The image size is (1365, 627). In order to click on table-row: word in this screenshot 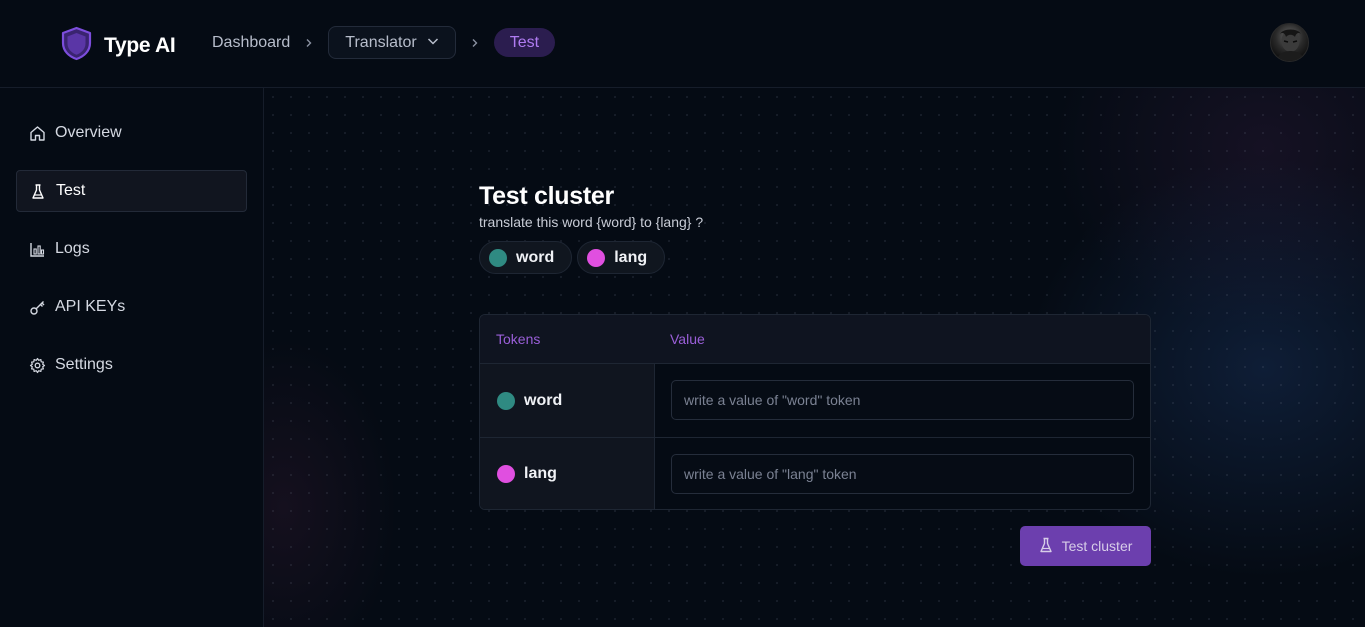, I will do `click(815, 400)`.